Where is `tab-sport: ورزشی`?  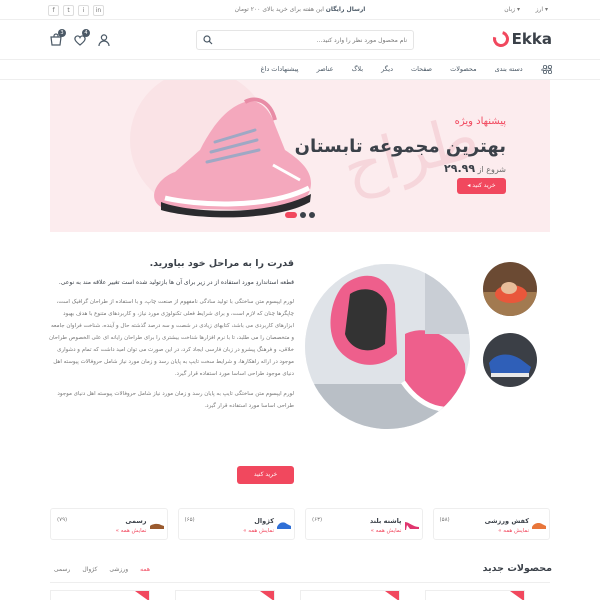
tab-sport: ورزشی is located at coordinates (118, 569).